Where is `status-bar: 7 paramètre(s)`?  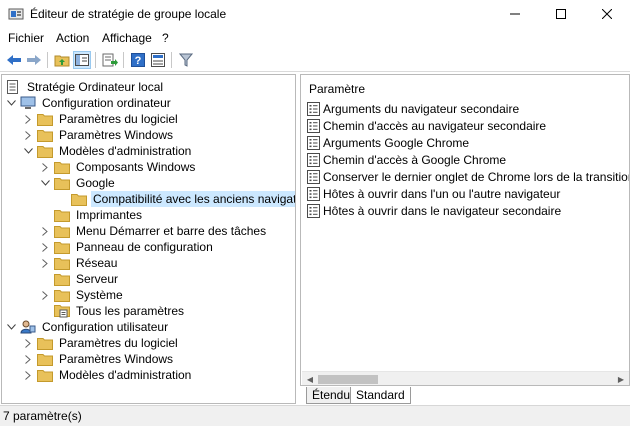 status-bar: 7 paramètre(s) is located at coordinates (315, 415).